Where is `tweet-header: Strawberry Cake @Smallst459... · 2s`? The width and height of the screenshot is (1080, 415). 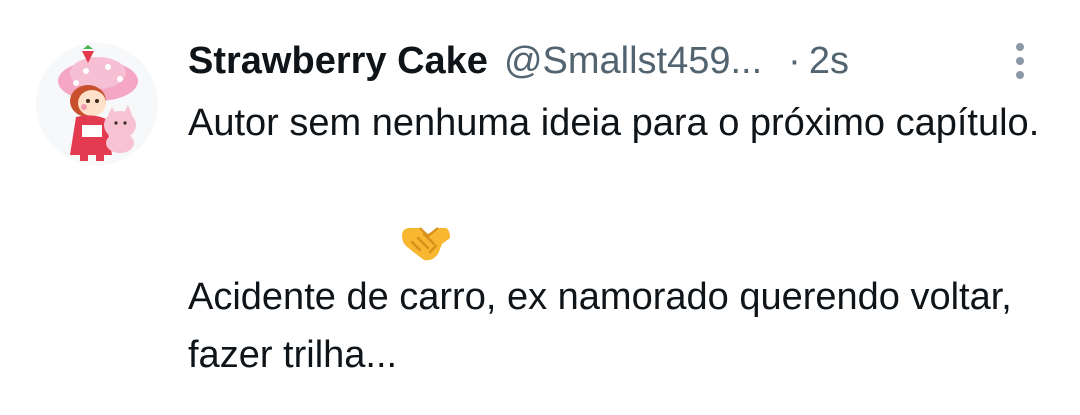 tweet-header: Strawberry Cake @Smallst459... · 2s is located at coordinates (518, 61).